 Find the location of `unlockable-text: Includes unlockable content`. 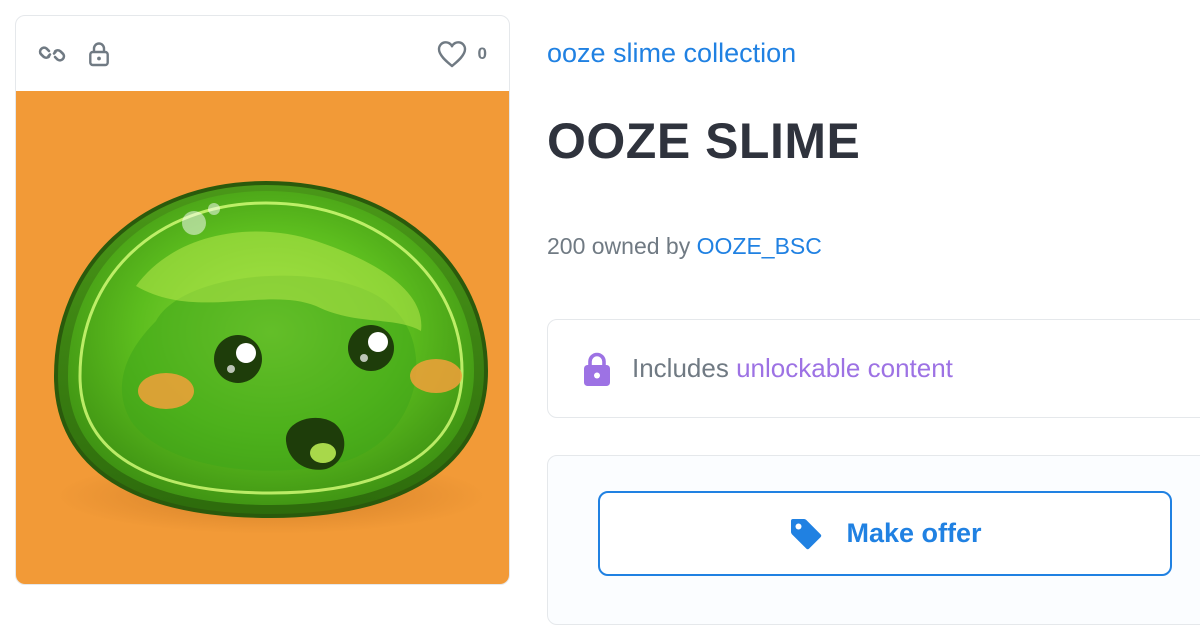

unlockable-text: Includes unlockable content is located at coordinates (792, 368).